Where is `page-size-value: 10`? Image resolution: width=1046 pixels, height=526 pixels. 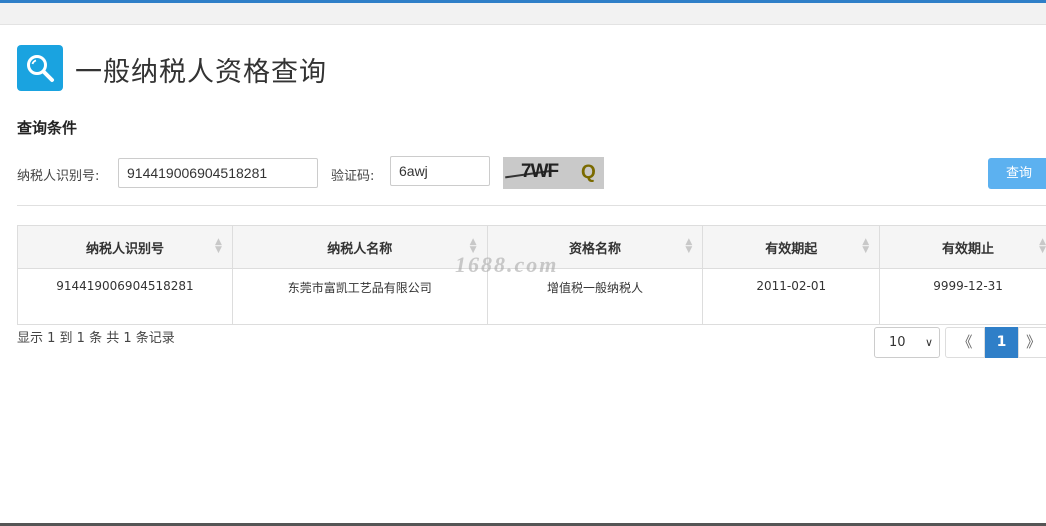 page-size-value: 10 is located at coordinates (897, 342).